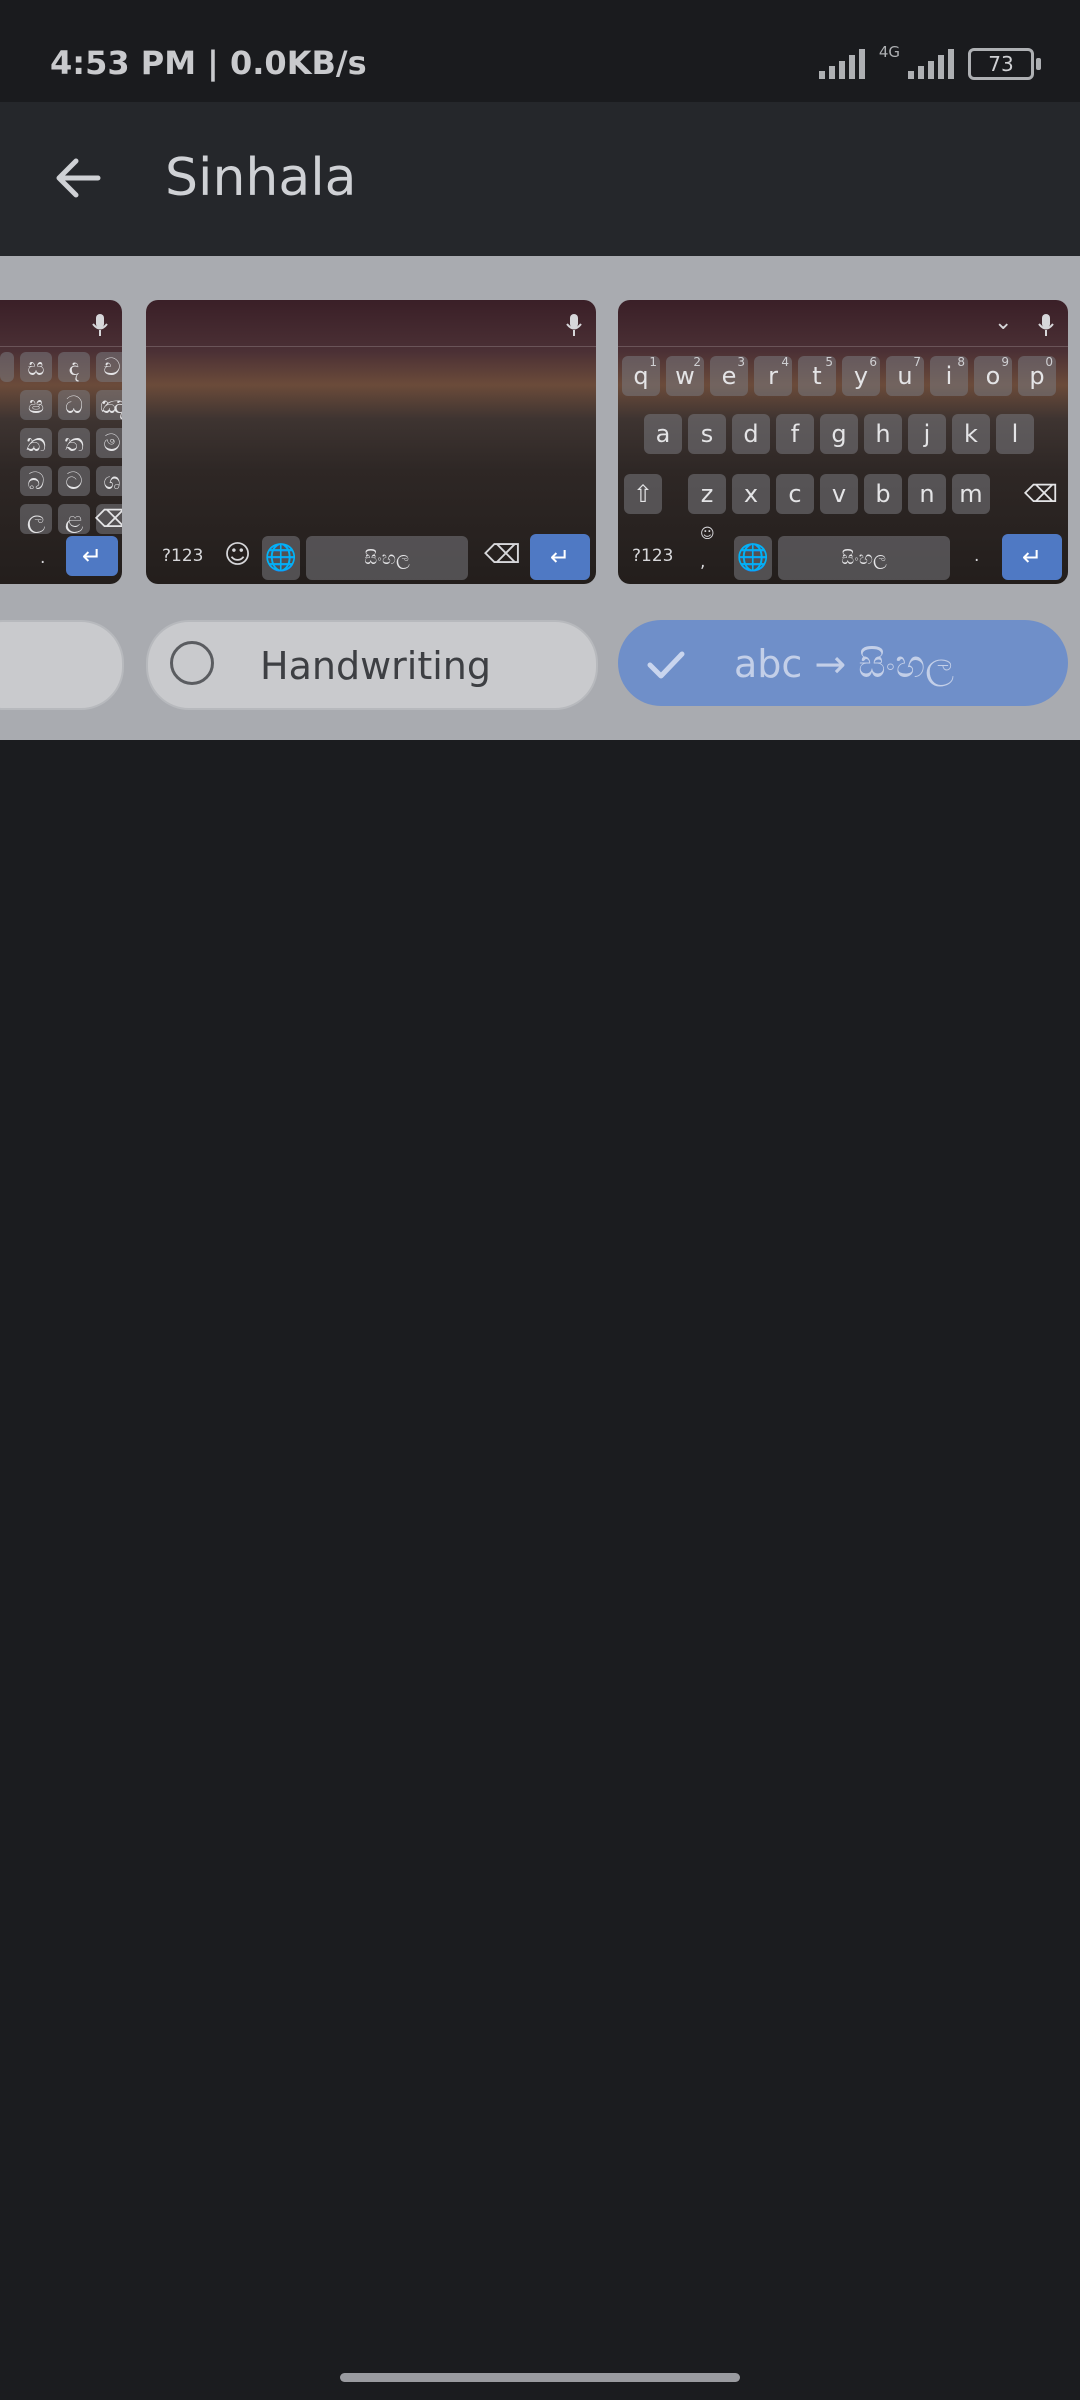  I want to click on key-w: w2, so click(685, 375).